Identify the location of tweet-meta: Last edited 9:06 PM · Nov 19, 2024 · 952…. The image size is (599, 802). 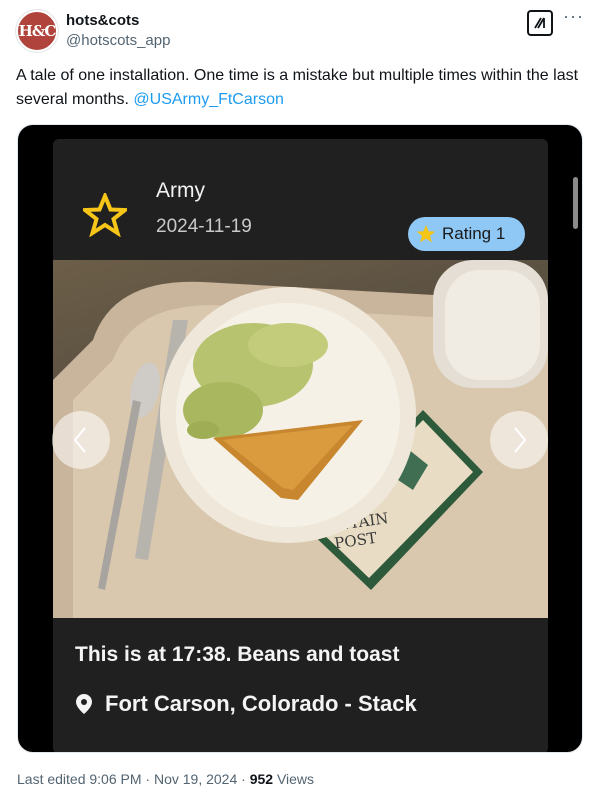
(165, 779).